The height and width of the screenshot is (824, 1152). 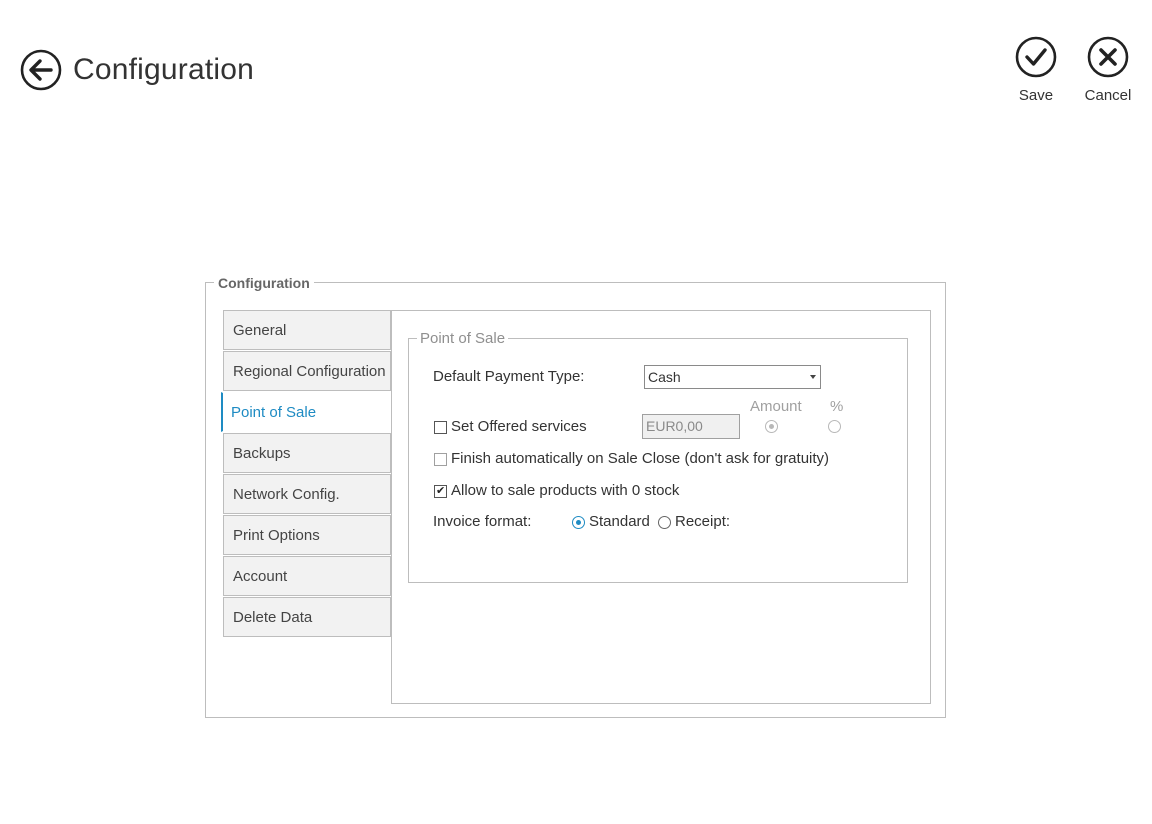 I want to click on chevron-down-icon, so click(x=813, y=377).